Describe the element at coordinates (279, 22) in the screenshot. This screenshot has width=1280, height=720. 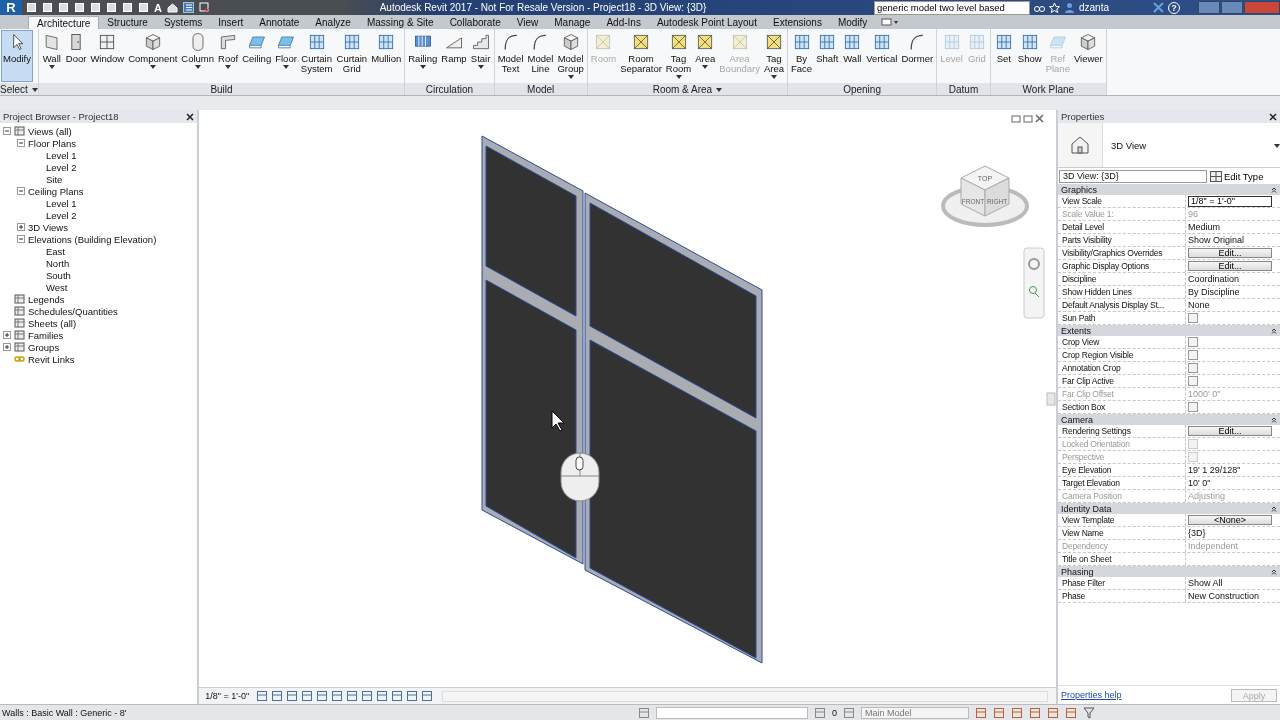
I see `ribbon-tab: Annotate` at that location.